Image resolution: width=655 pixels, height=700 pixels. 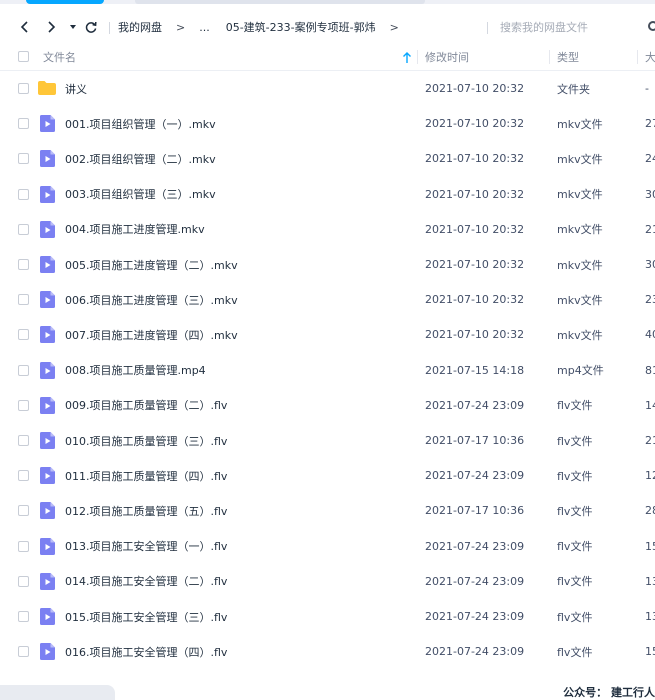 What do you see at coordinates (140, 123) in the screenshot?
I see `file-name: 001.项目组织管理（一）.mkv` at bounding box center [140, 123].